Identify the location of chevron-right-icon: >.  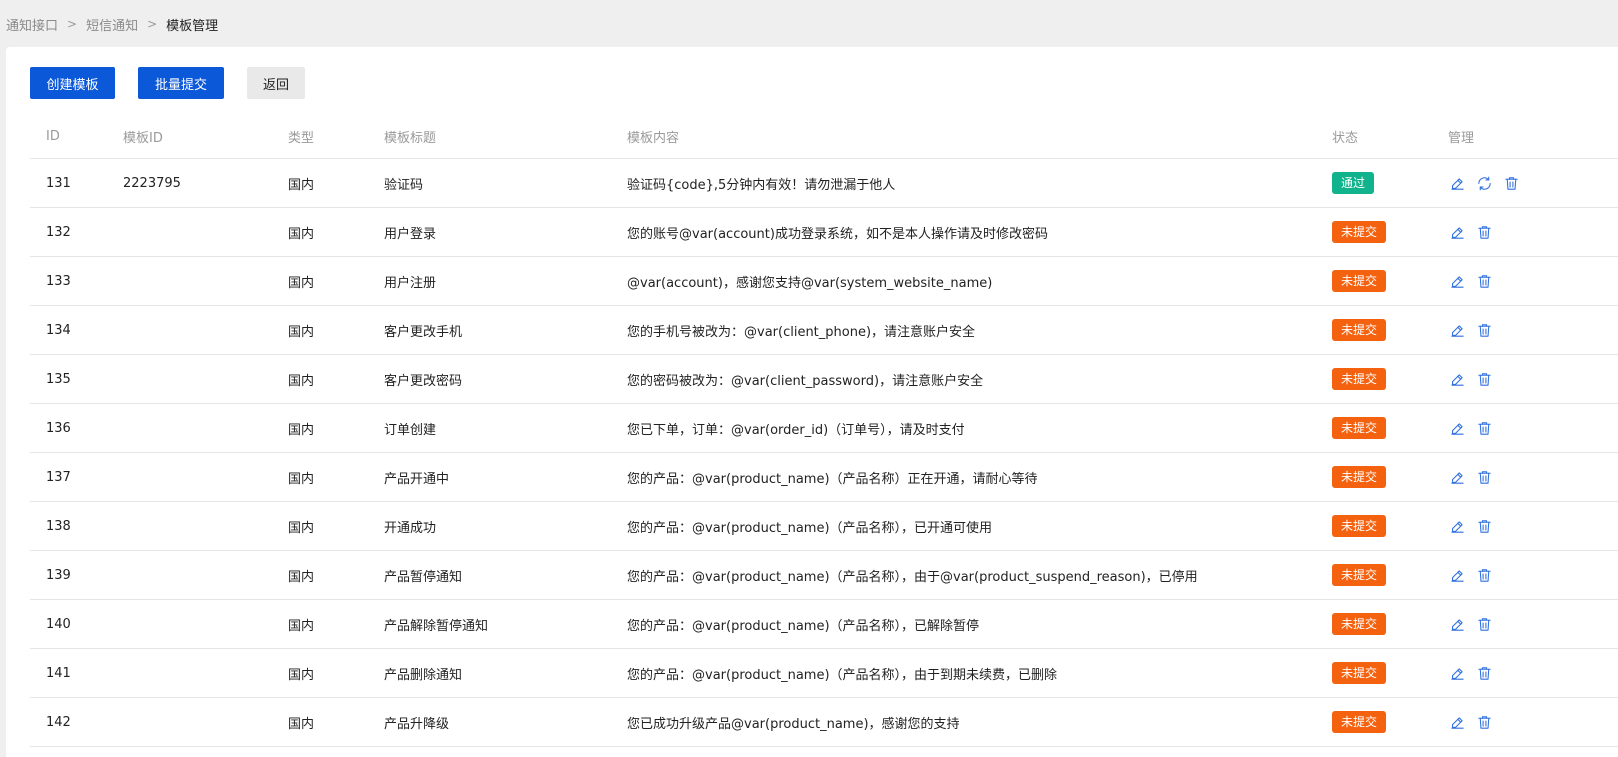
(72, 24).